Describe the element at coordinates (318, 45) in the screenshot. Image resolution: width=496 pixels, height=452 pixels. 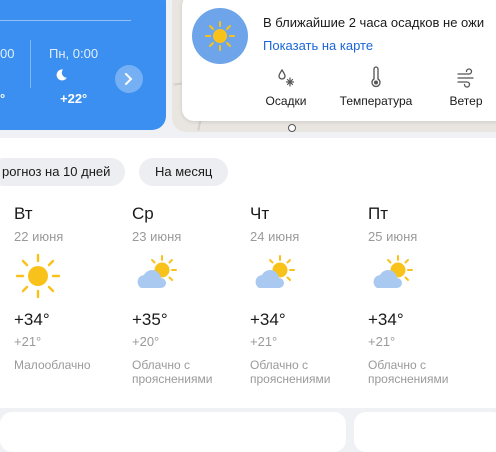
I see `show-on-map-link: Показать на карте` at that location.